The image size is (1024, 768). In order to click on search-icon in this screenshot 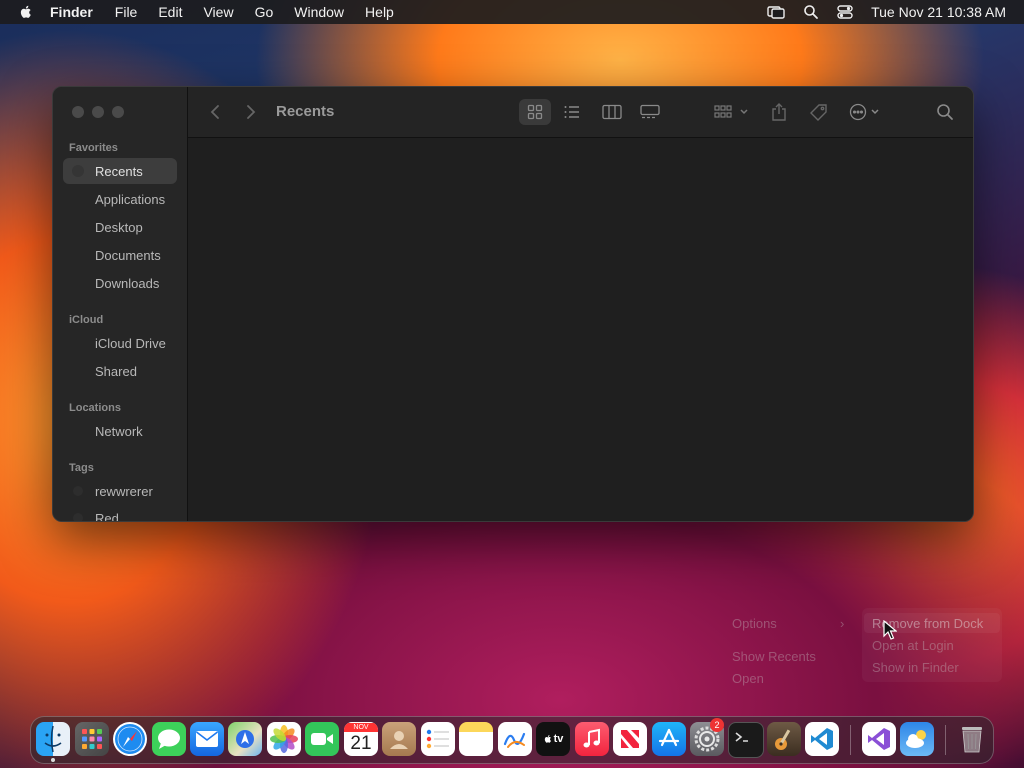, I will do `click(945, 112)`.